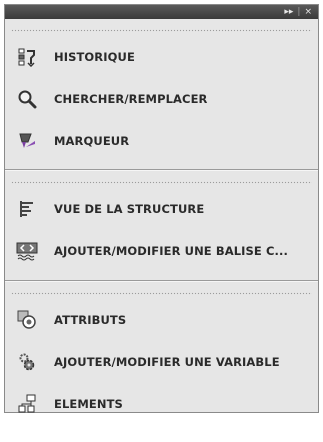  What do you see at coordinates (308, 12) in the screenshot?
I see `close-icon: ×` at bounding box center [308, 12].